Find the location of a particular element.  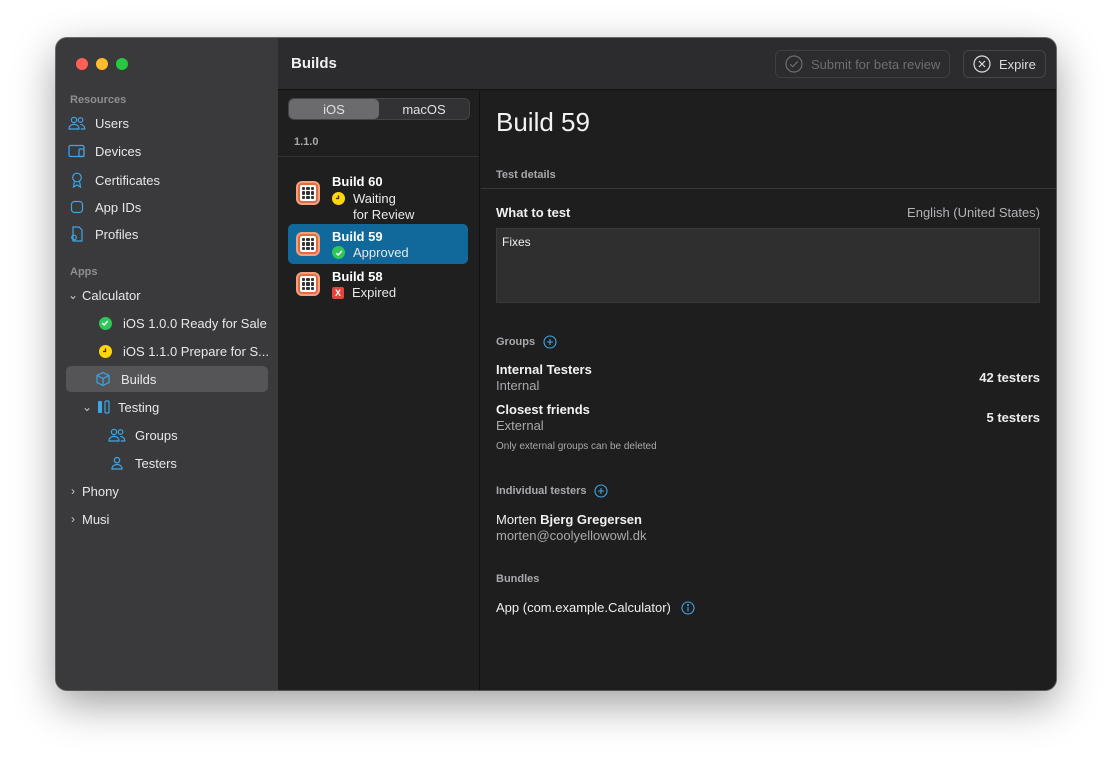

groups-header: Groups is located at coordinates (526, 342).